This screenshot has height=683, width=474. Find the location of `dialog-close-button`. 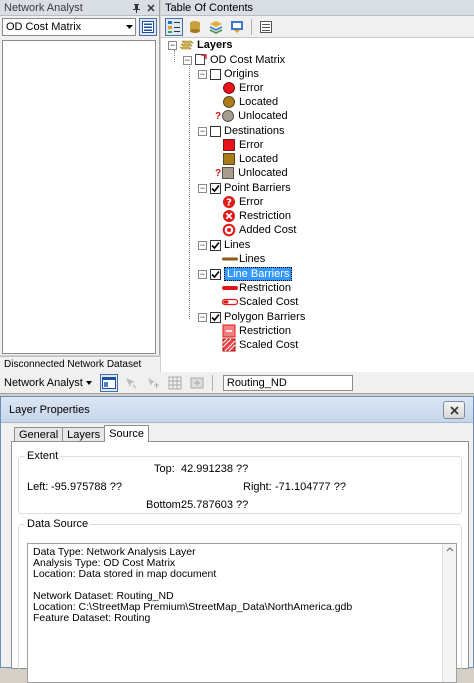

dialog-close-button is located at coordinates (454, 410).